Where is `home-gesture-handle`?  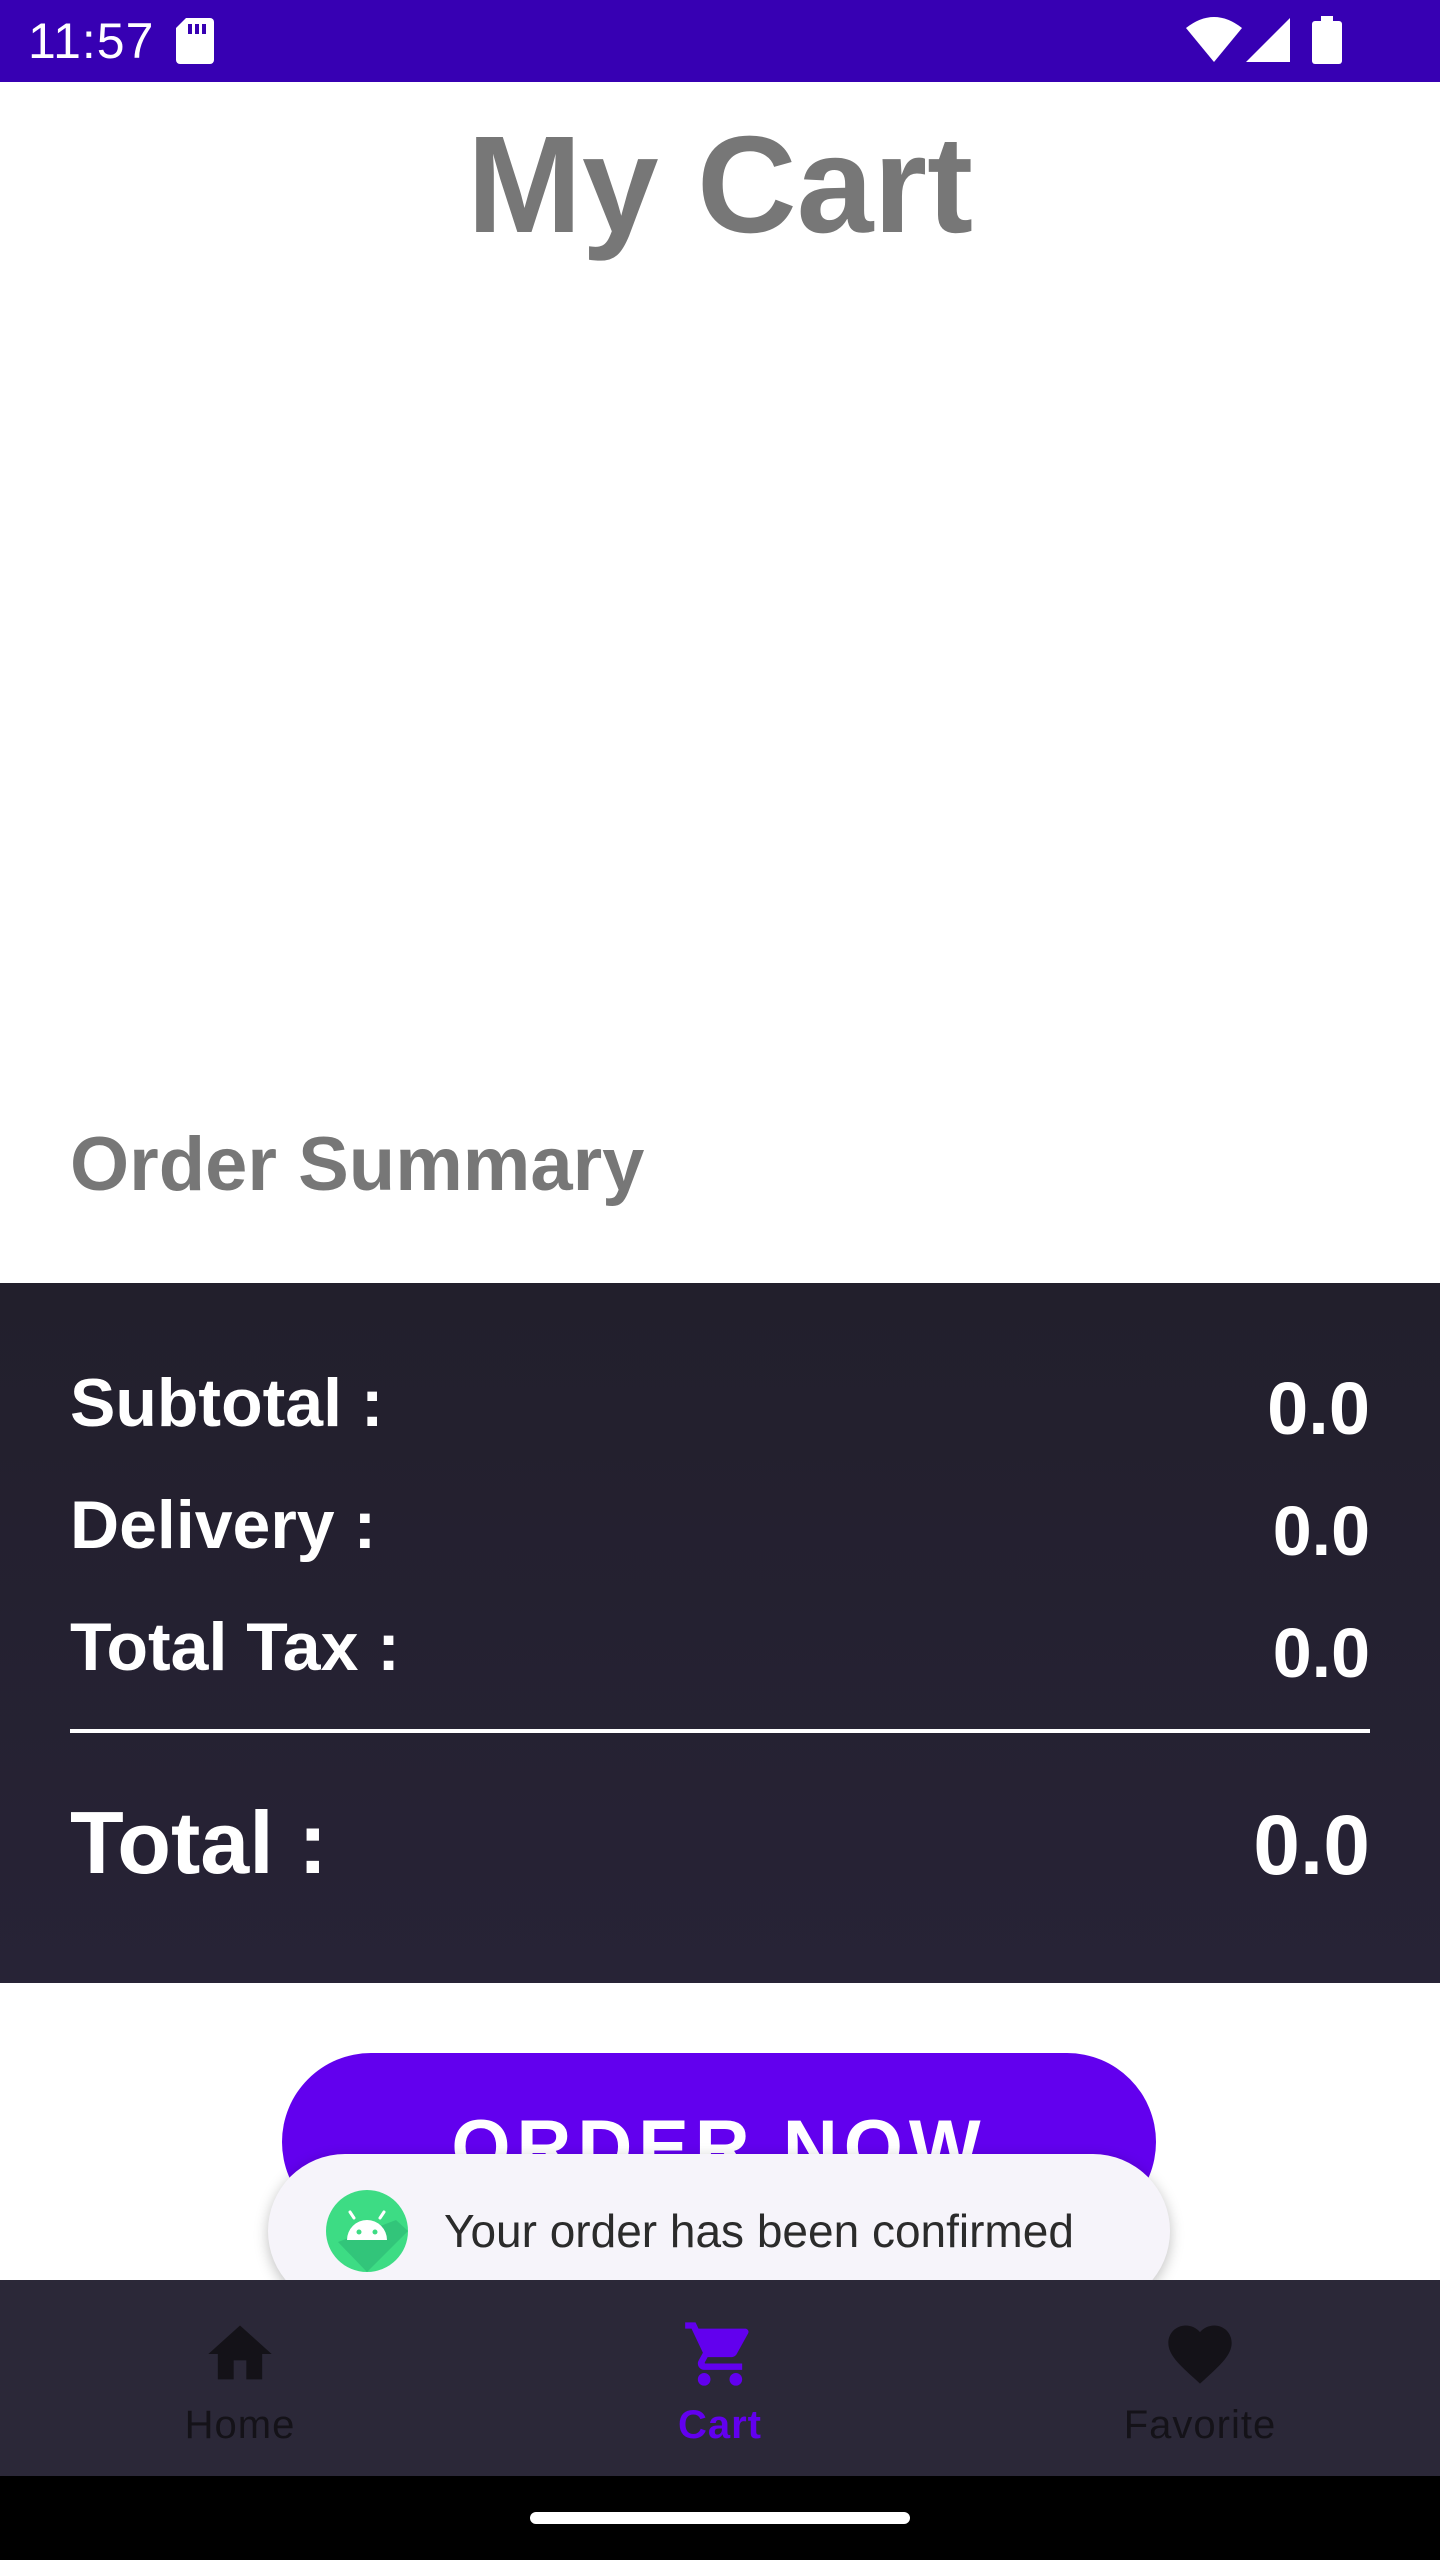 home-gesture-handle is located at coordinates (720, 2518).